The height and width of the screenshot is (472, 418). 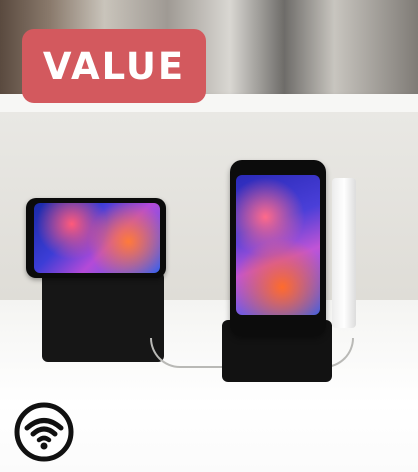 I want to click on left-stand-base, so click(x=103, y=316).